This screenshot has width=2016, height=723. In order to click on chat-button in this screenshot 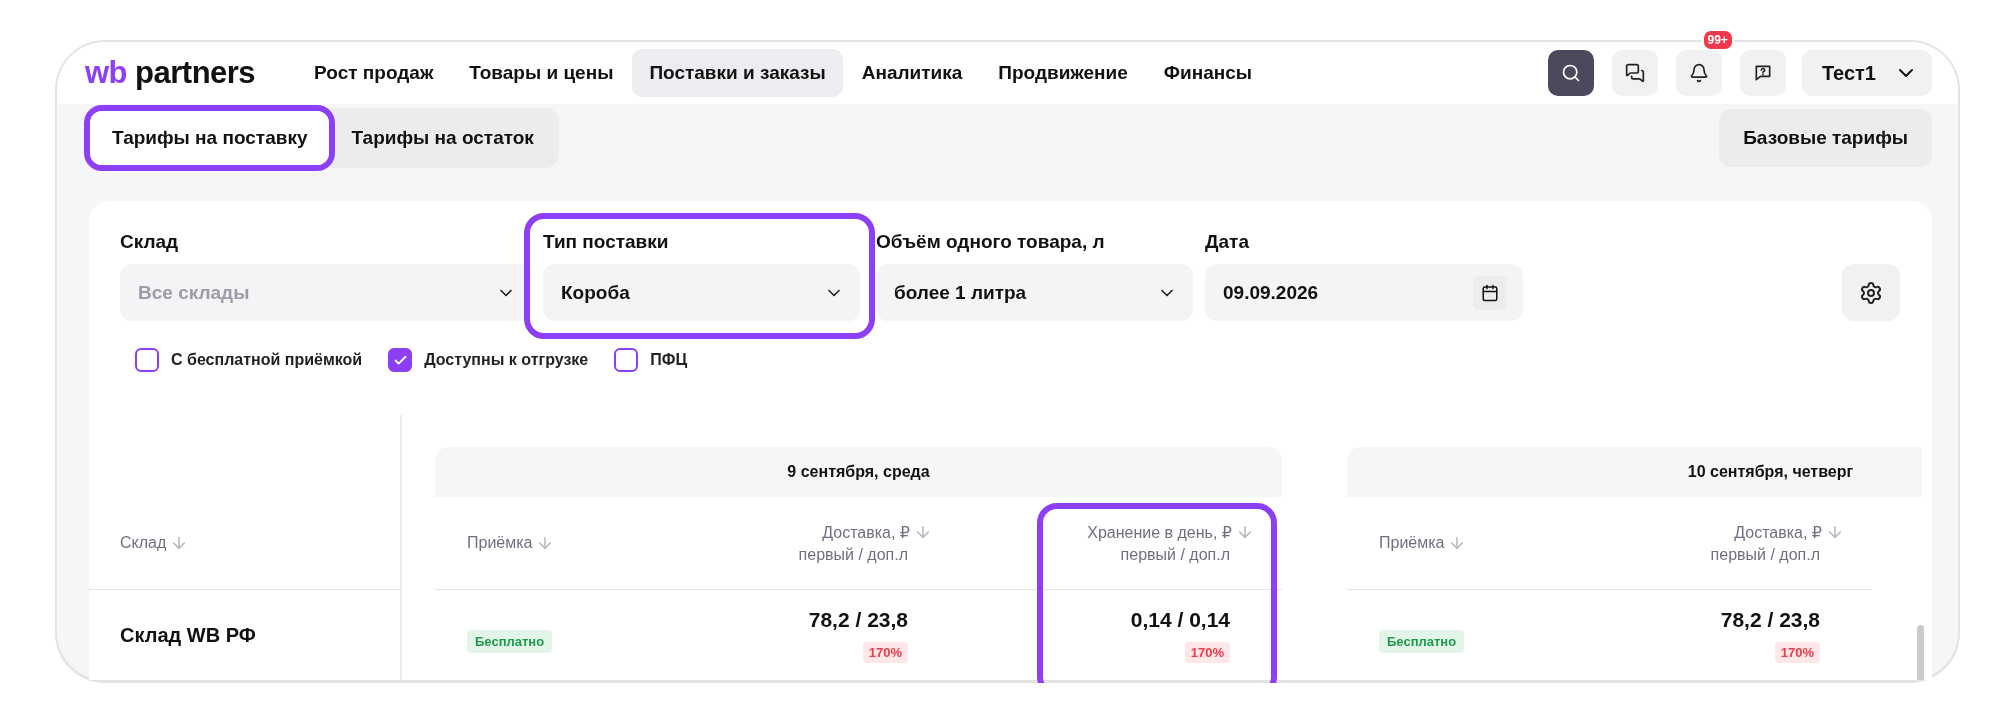, I will do `click(1634, 73)`.